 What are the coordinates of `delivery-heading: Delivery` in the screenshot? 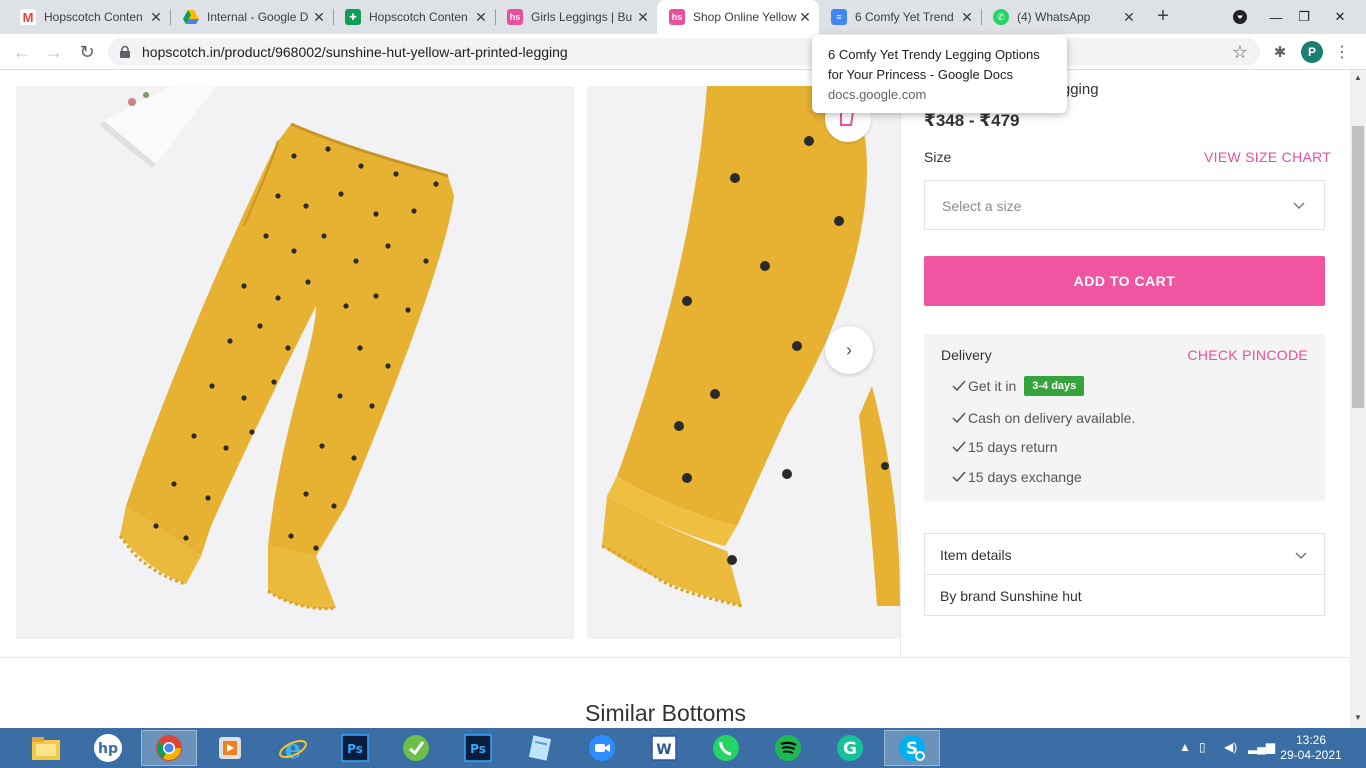 It's located at (966, 355).